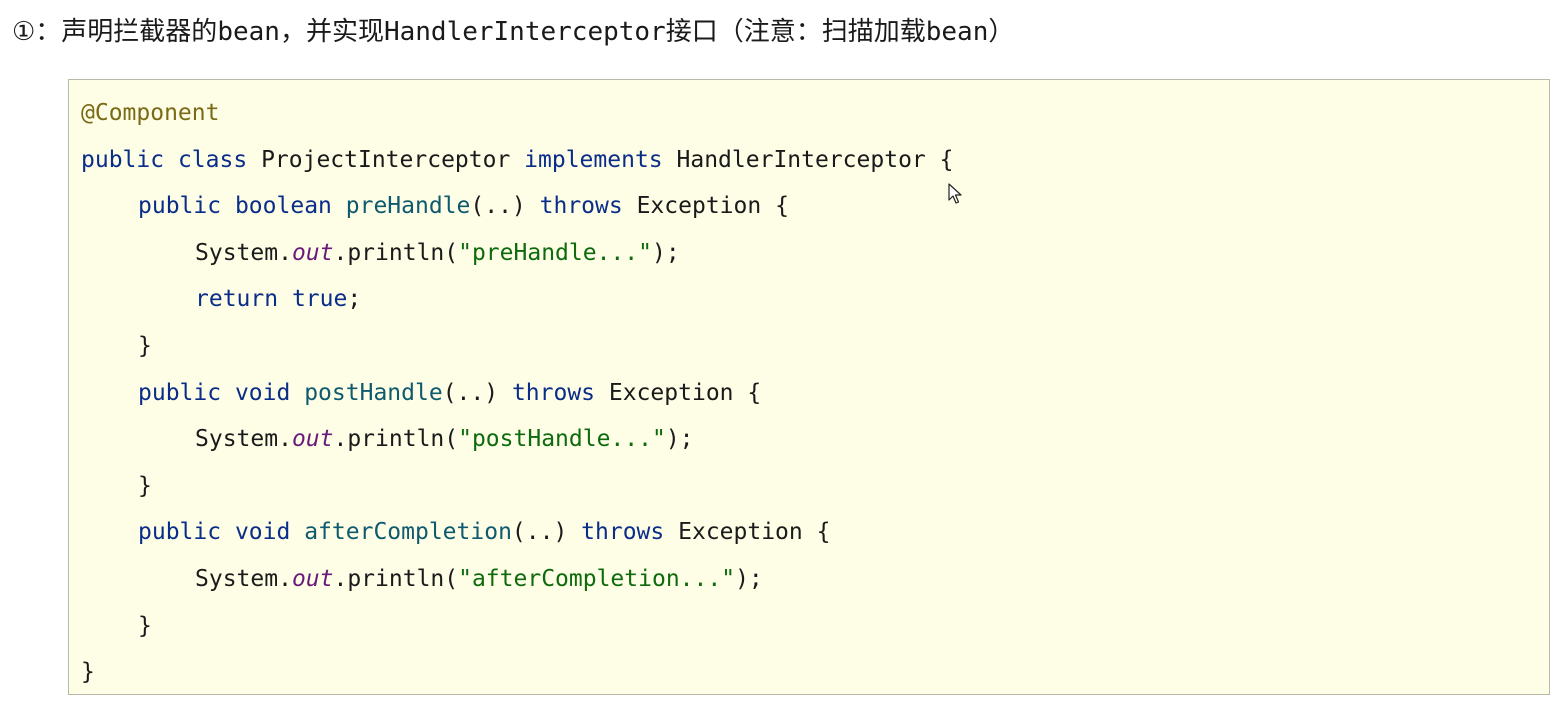 The width and height of the screenshot is (1559, 706). Describe the element at coordinates (386, 159) in the screenshot. I see `class-name-token: ProjectInterceptor` at that location.